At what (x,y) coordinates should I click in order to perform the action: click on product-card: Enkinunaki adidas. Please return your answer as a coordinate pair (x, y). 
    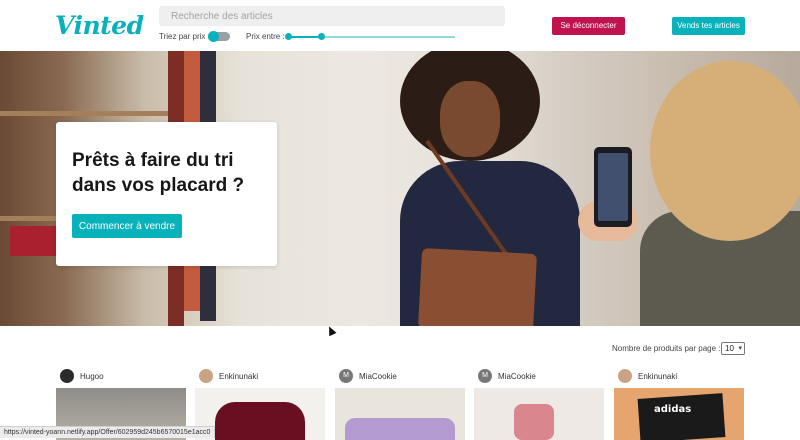
    Looking at the image, I should click on (679, 403).